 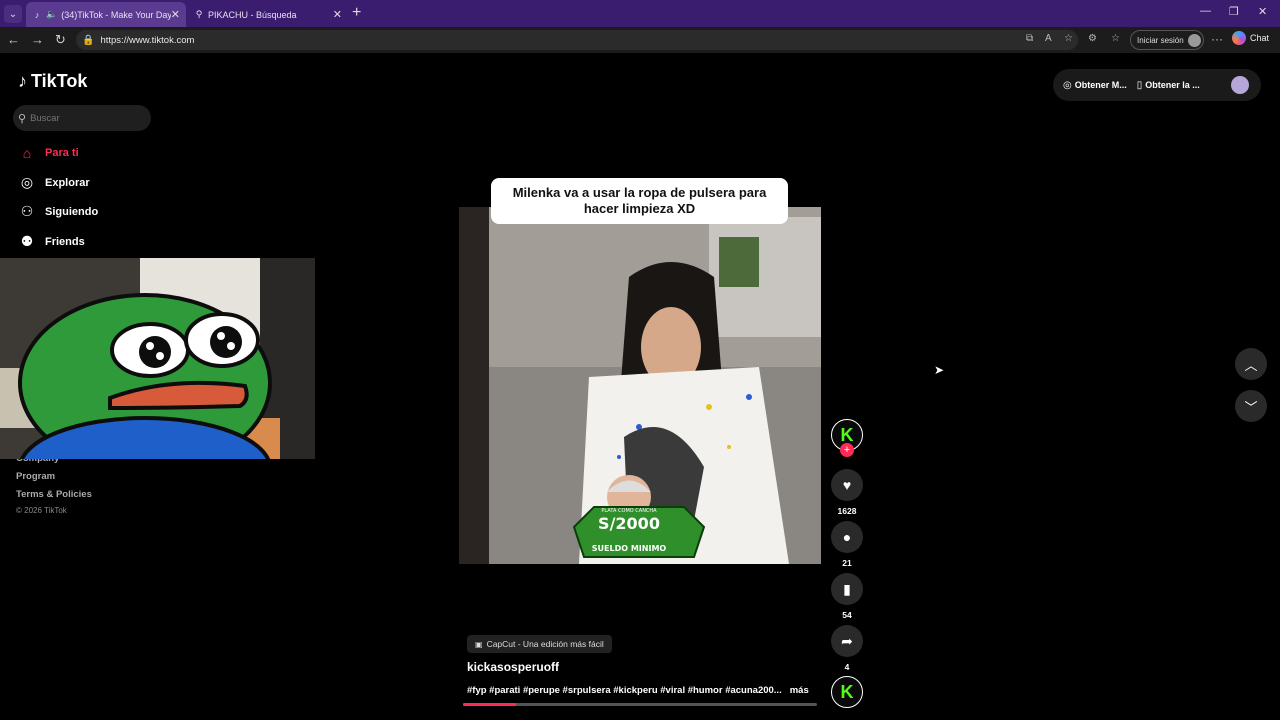 I want to click on video-frame: S/2000 SUELDO MINIMO PLATA COMO CANCHA, so click(x=640, y=385).